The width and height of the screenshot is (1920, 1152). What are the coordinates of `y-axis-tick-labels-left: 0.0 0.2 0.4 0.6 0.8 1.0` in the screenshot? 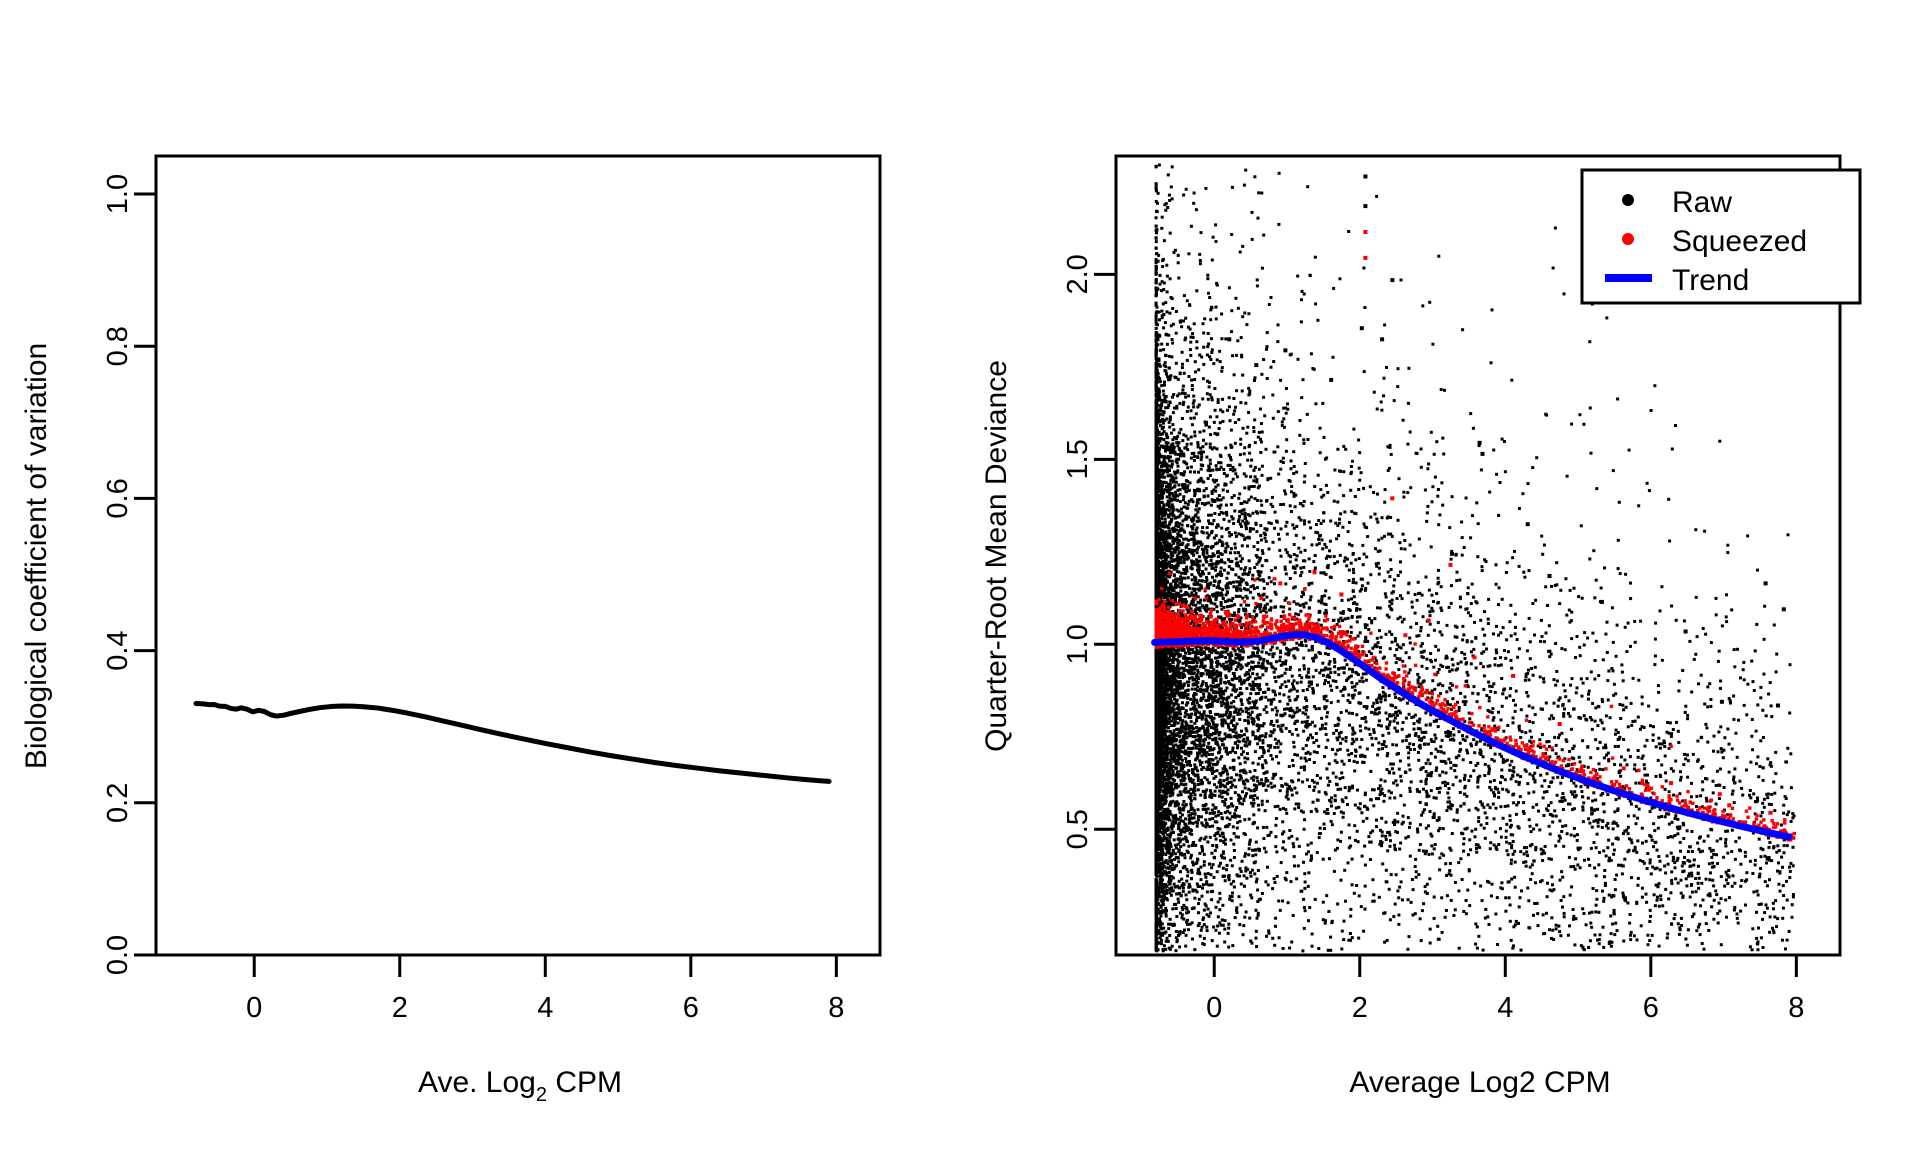 It's located at (118, 574).